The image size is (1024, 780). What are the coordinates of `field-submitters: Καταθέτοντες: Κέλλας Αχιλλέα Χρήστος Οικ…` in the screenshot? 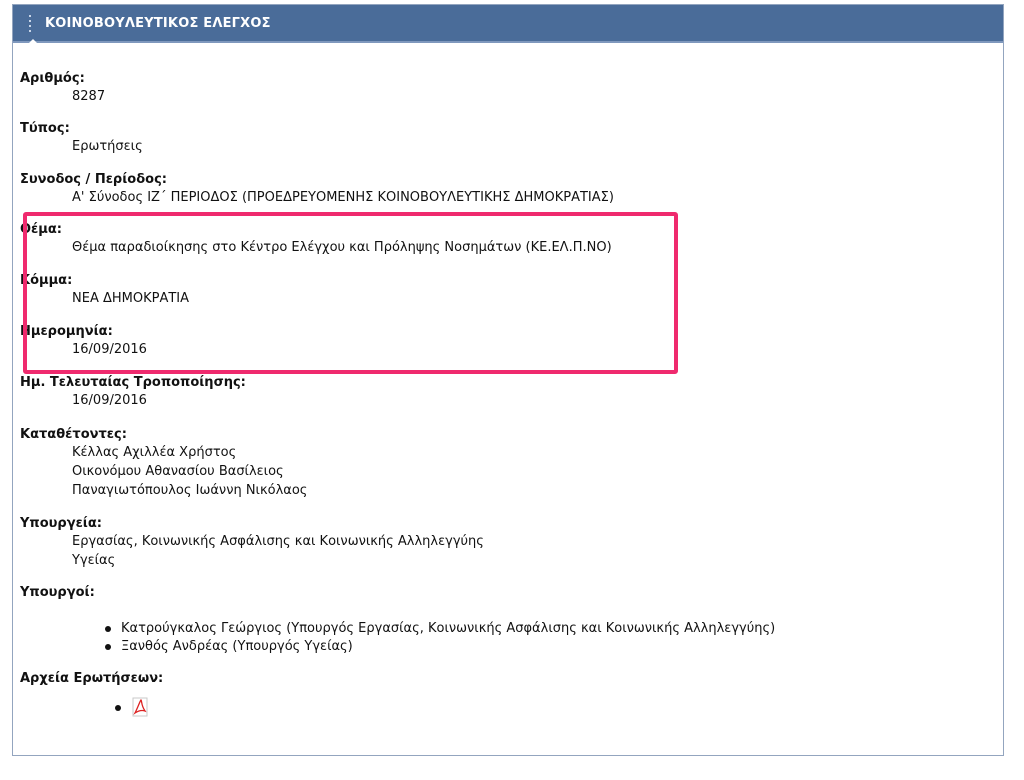 It's located at (500, 463).